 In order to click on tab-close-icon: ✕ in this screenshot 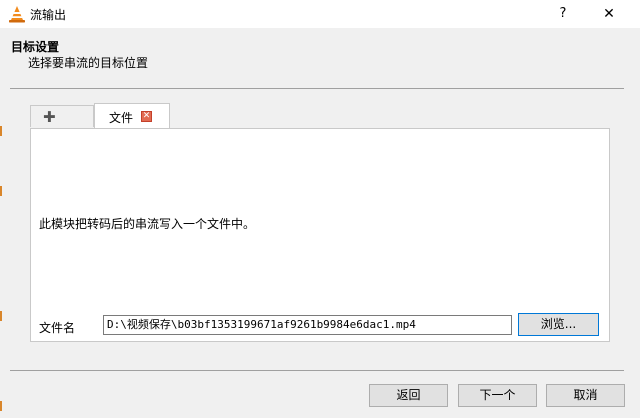, I will do `click(146, 116)`.